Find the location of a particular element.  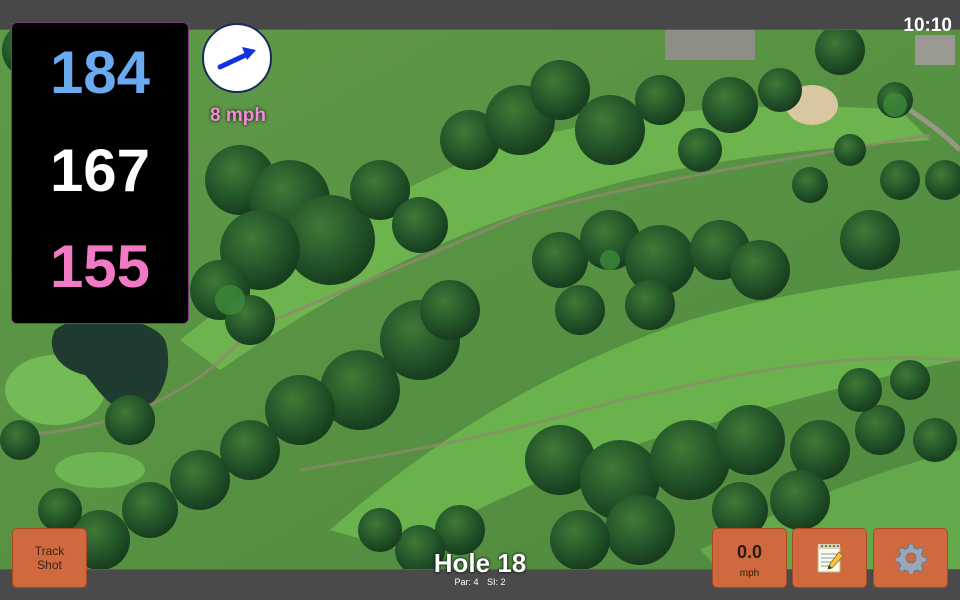

distance-panel: 184 167 155 is located at coordinates (100, 173).